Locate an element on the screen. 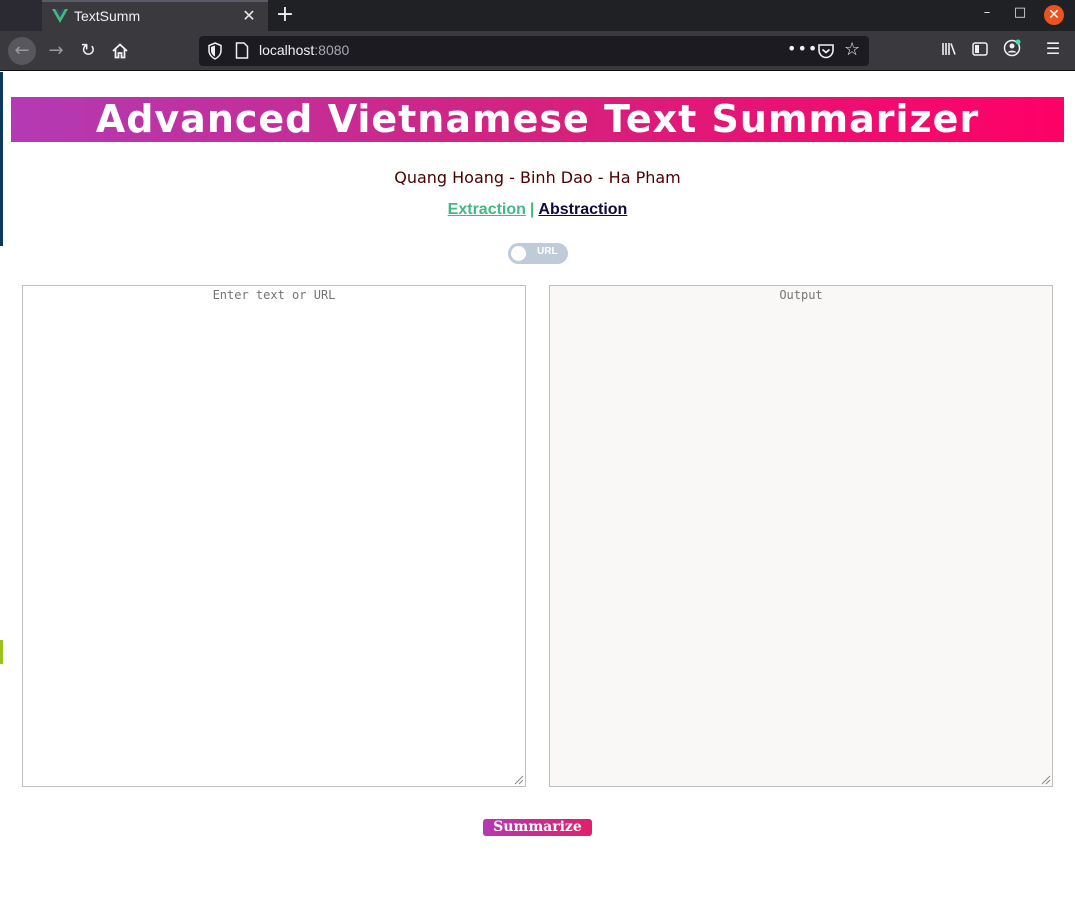 The height and width of the screenshot is (922, 1075). new-tab-button: + is located at coordinates (285, 14).